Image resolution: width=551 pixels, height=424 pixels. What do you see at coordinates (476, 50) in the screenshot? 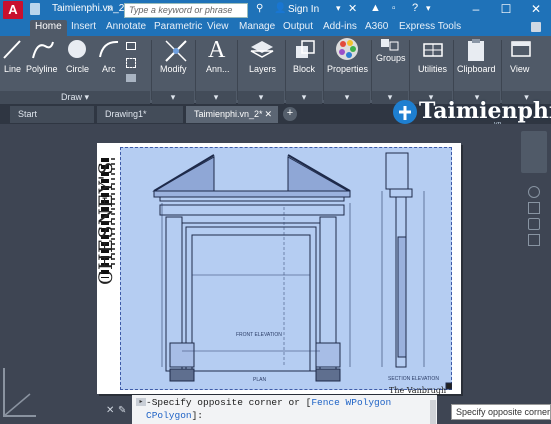
I see `clipboard-icon` at bounding box center [476, 50].